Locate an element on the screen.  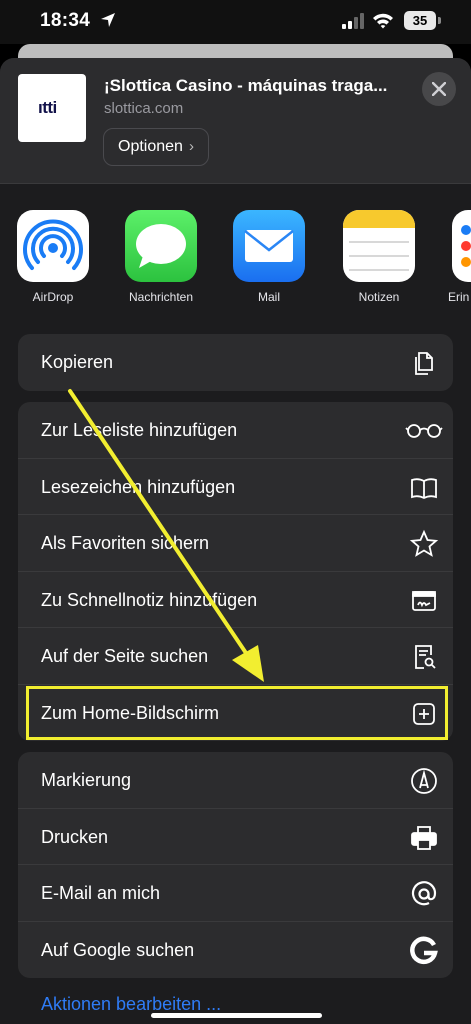
app-messages: Nachrichten is located at coordinates (161, 257).